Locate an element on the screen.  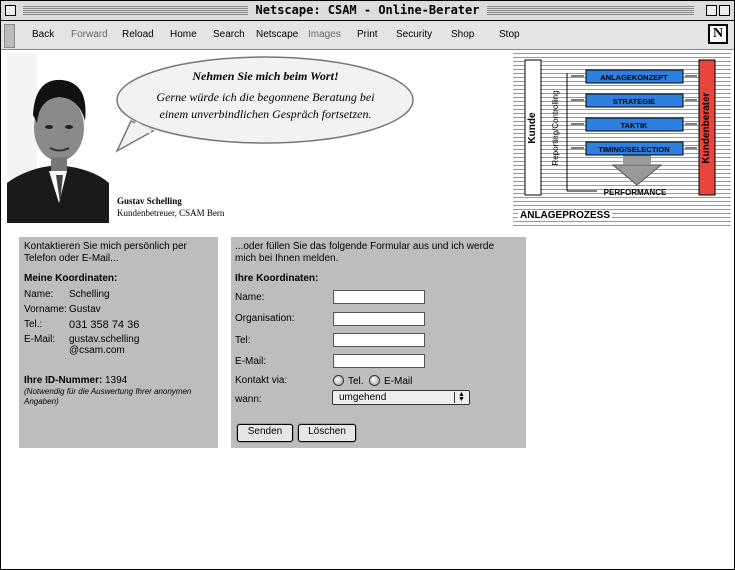
back-button: Back is located at coordinates (43, 34).